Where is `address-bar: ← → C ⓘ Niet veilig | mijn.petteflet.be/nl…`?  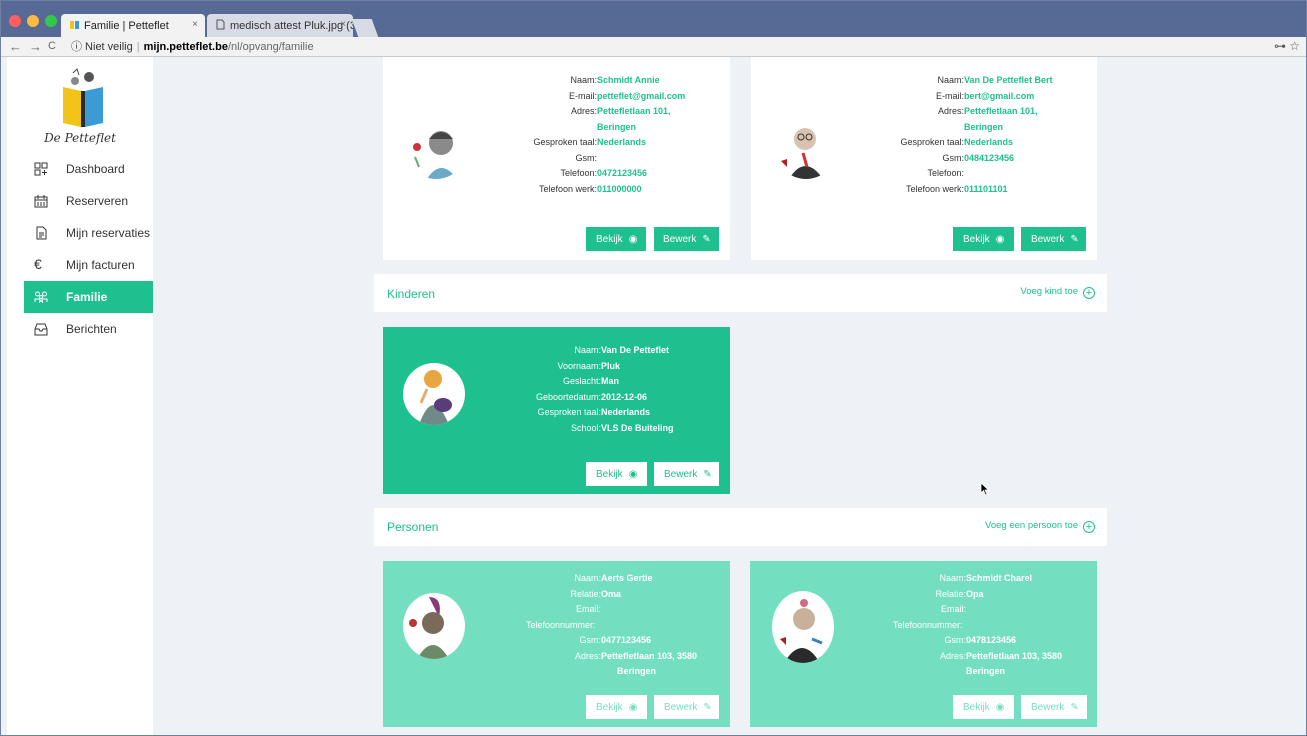
address-bar: ← → C ⓘ Niet veilig | mijn.petteflet.be/nl… is located at coordinates (653, 47).